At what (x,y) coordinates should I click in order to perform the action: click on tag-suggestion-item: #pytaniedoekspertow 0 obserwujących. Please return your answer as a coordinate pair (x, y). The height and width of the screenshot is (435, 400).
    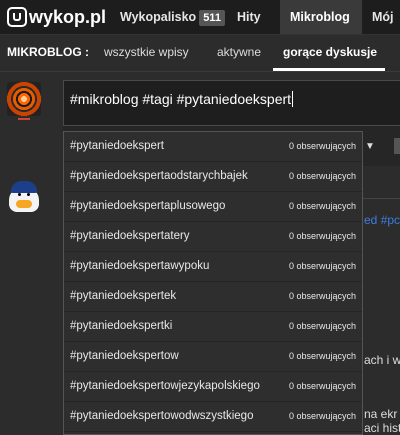
    Looking at the image, I should click on (213, 357).